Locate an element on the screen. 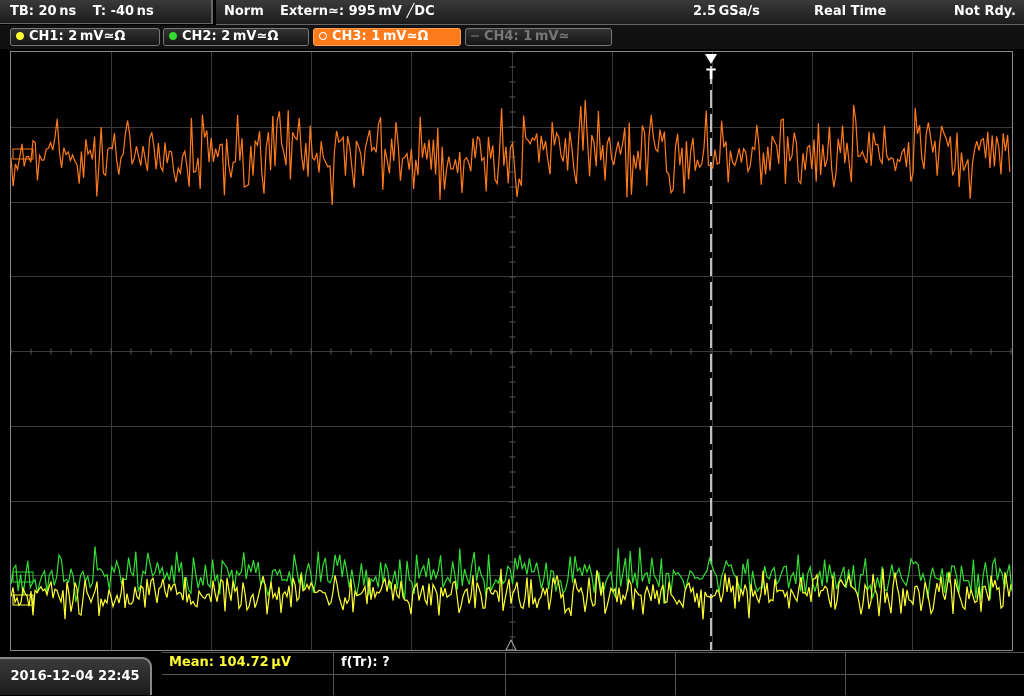 The height and width of the screenshot is (696, 1024). measurement-mean: Mean: 104.72 µV is located at coordinates (248, 663).